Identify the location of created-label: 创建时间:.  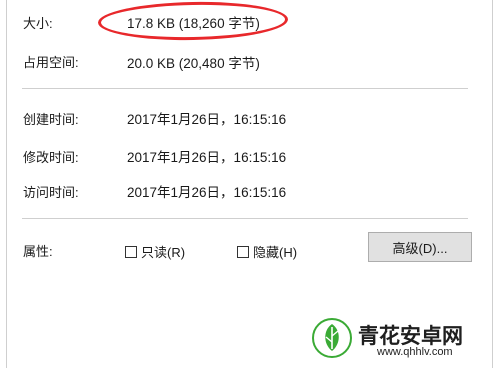
(51, 119).